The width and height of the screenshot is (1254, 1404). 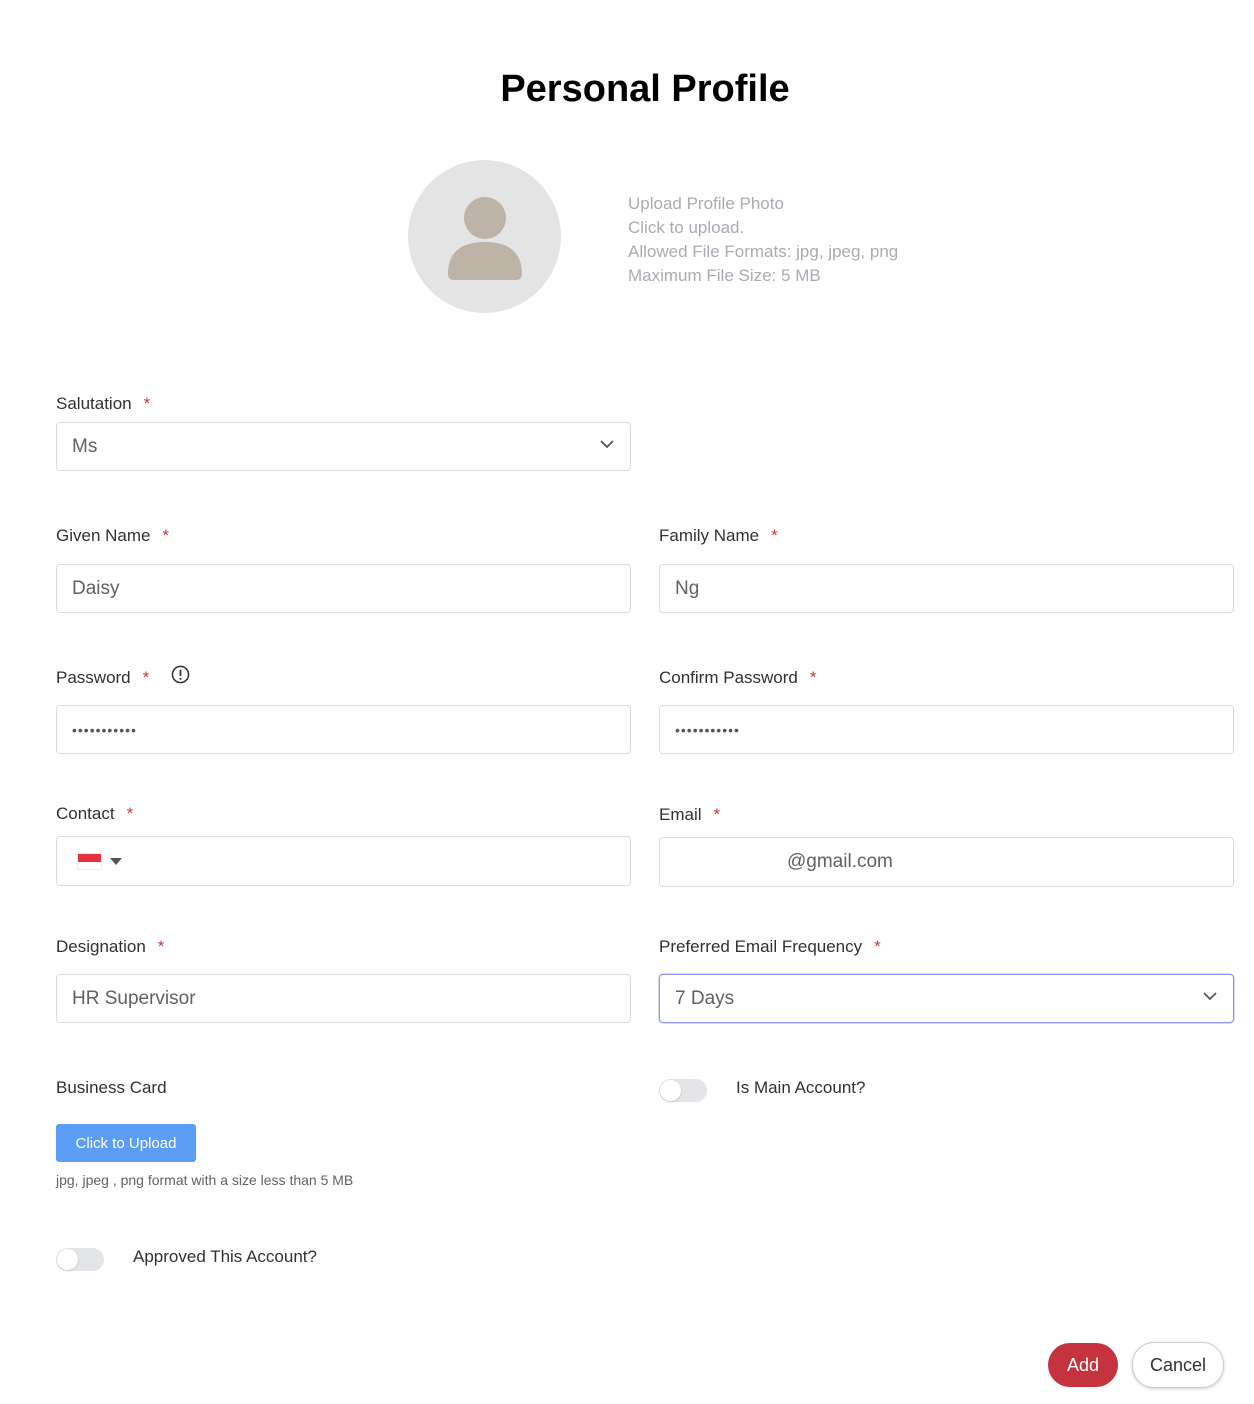 What do you see at coordinates (686, 227) in the screenshot?
I see `upload-click-text: Click to upload.` at bounding box center [686, 227].